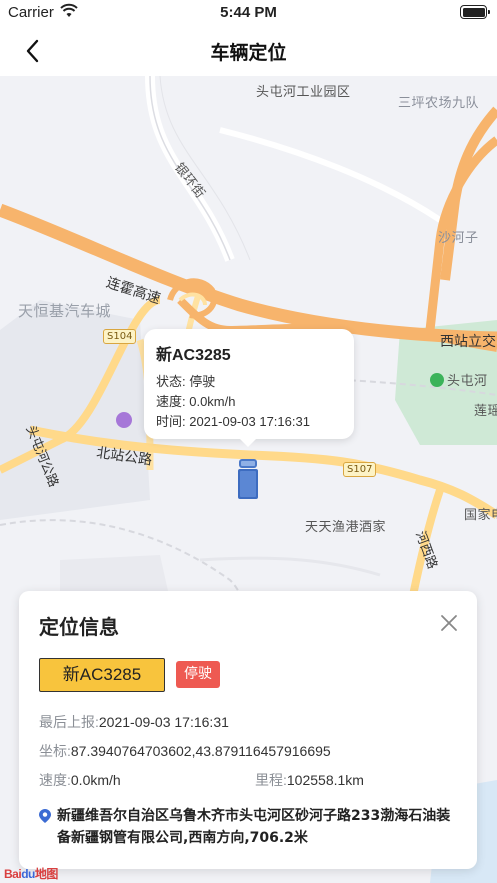 The height and width of the screenshot is (883, 497). Describe the element at coordinates (79, 627) in the screenshot. I see `card-title: 定位信息` at that location.